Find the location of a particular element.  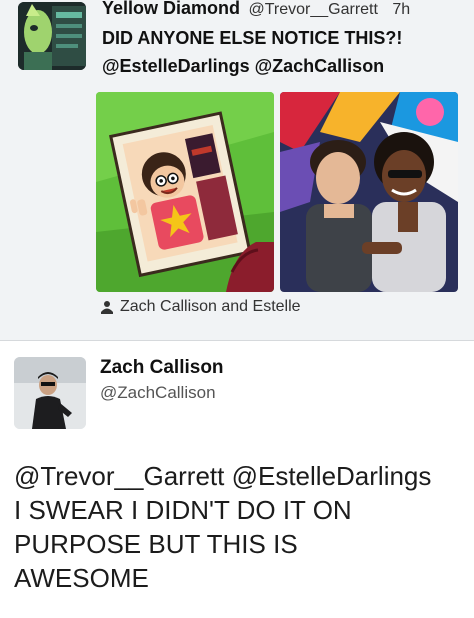

tweet1-text-line1: DID ANYONE ELSE NOTICE THIS?! is located at coordinates (252, 38).